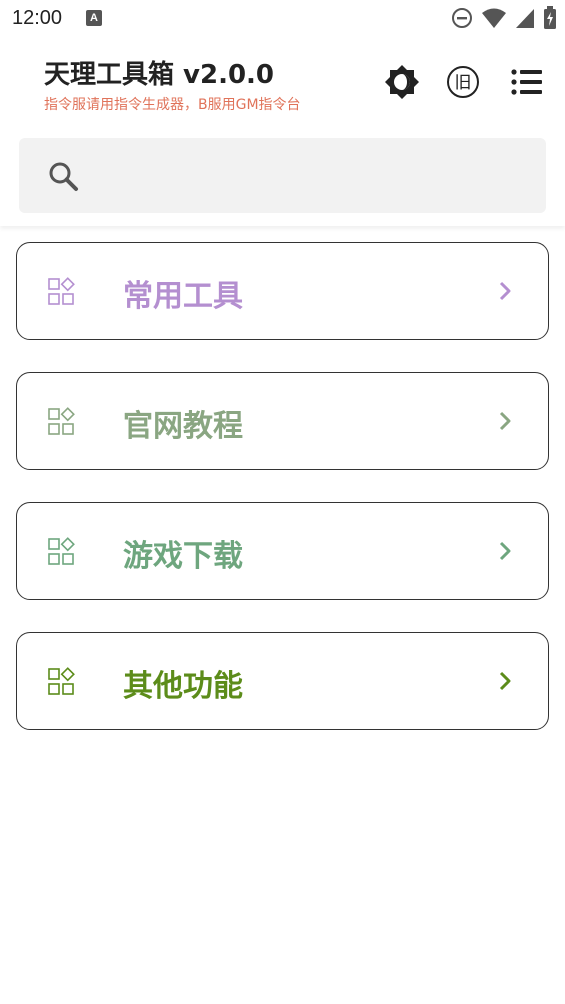  Describe the element at coordinates (183, 426) in the screenshot. I see `card-label: 官网教程` at that location.